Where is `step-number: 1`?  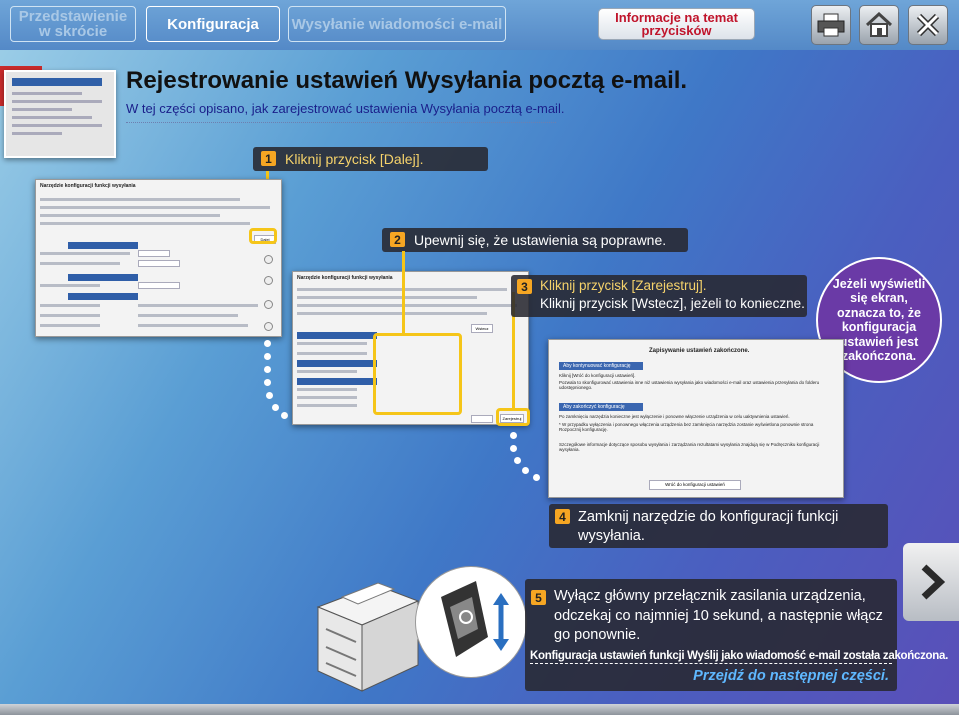 step-number: 1 is located at coordinates (268, 158).